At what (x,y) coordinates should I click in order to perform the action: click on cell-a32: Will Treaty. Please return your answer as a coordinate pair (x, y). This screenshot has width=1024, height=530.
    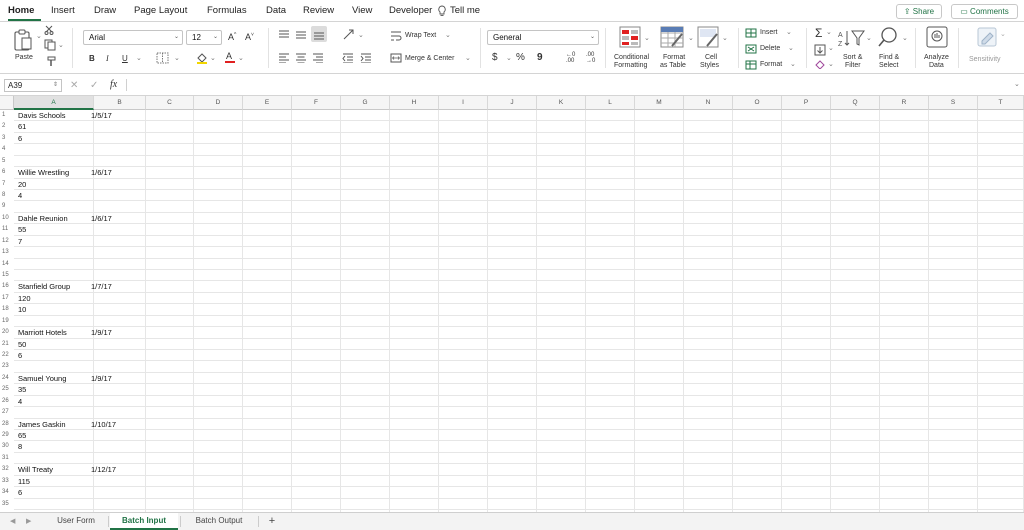
    Looking at the image, I should click on (35, 469).